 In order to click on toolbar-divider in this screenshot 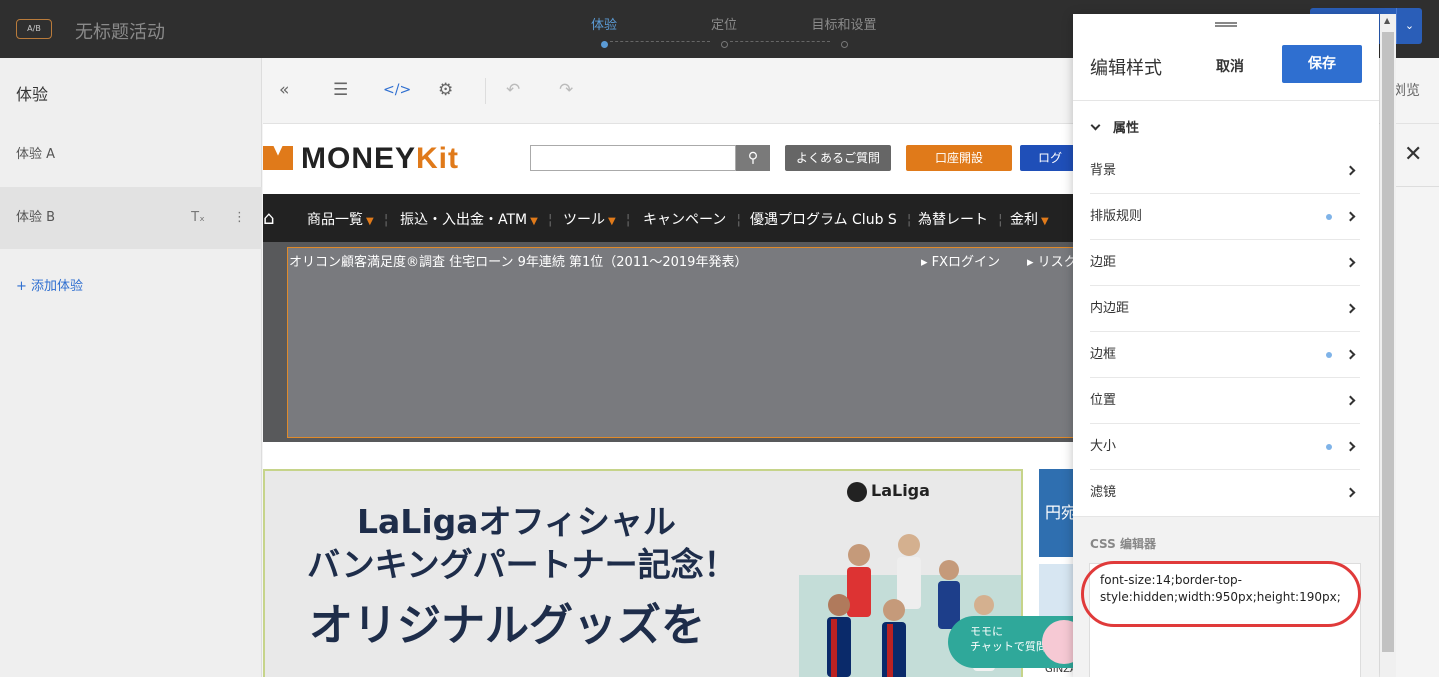, I will do `click(485, 91)`.